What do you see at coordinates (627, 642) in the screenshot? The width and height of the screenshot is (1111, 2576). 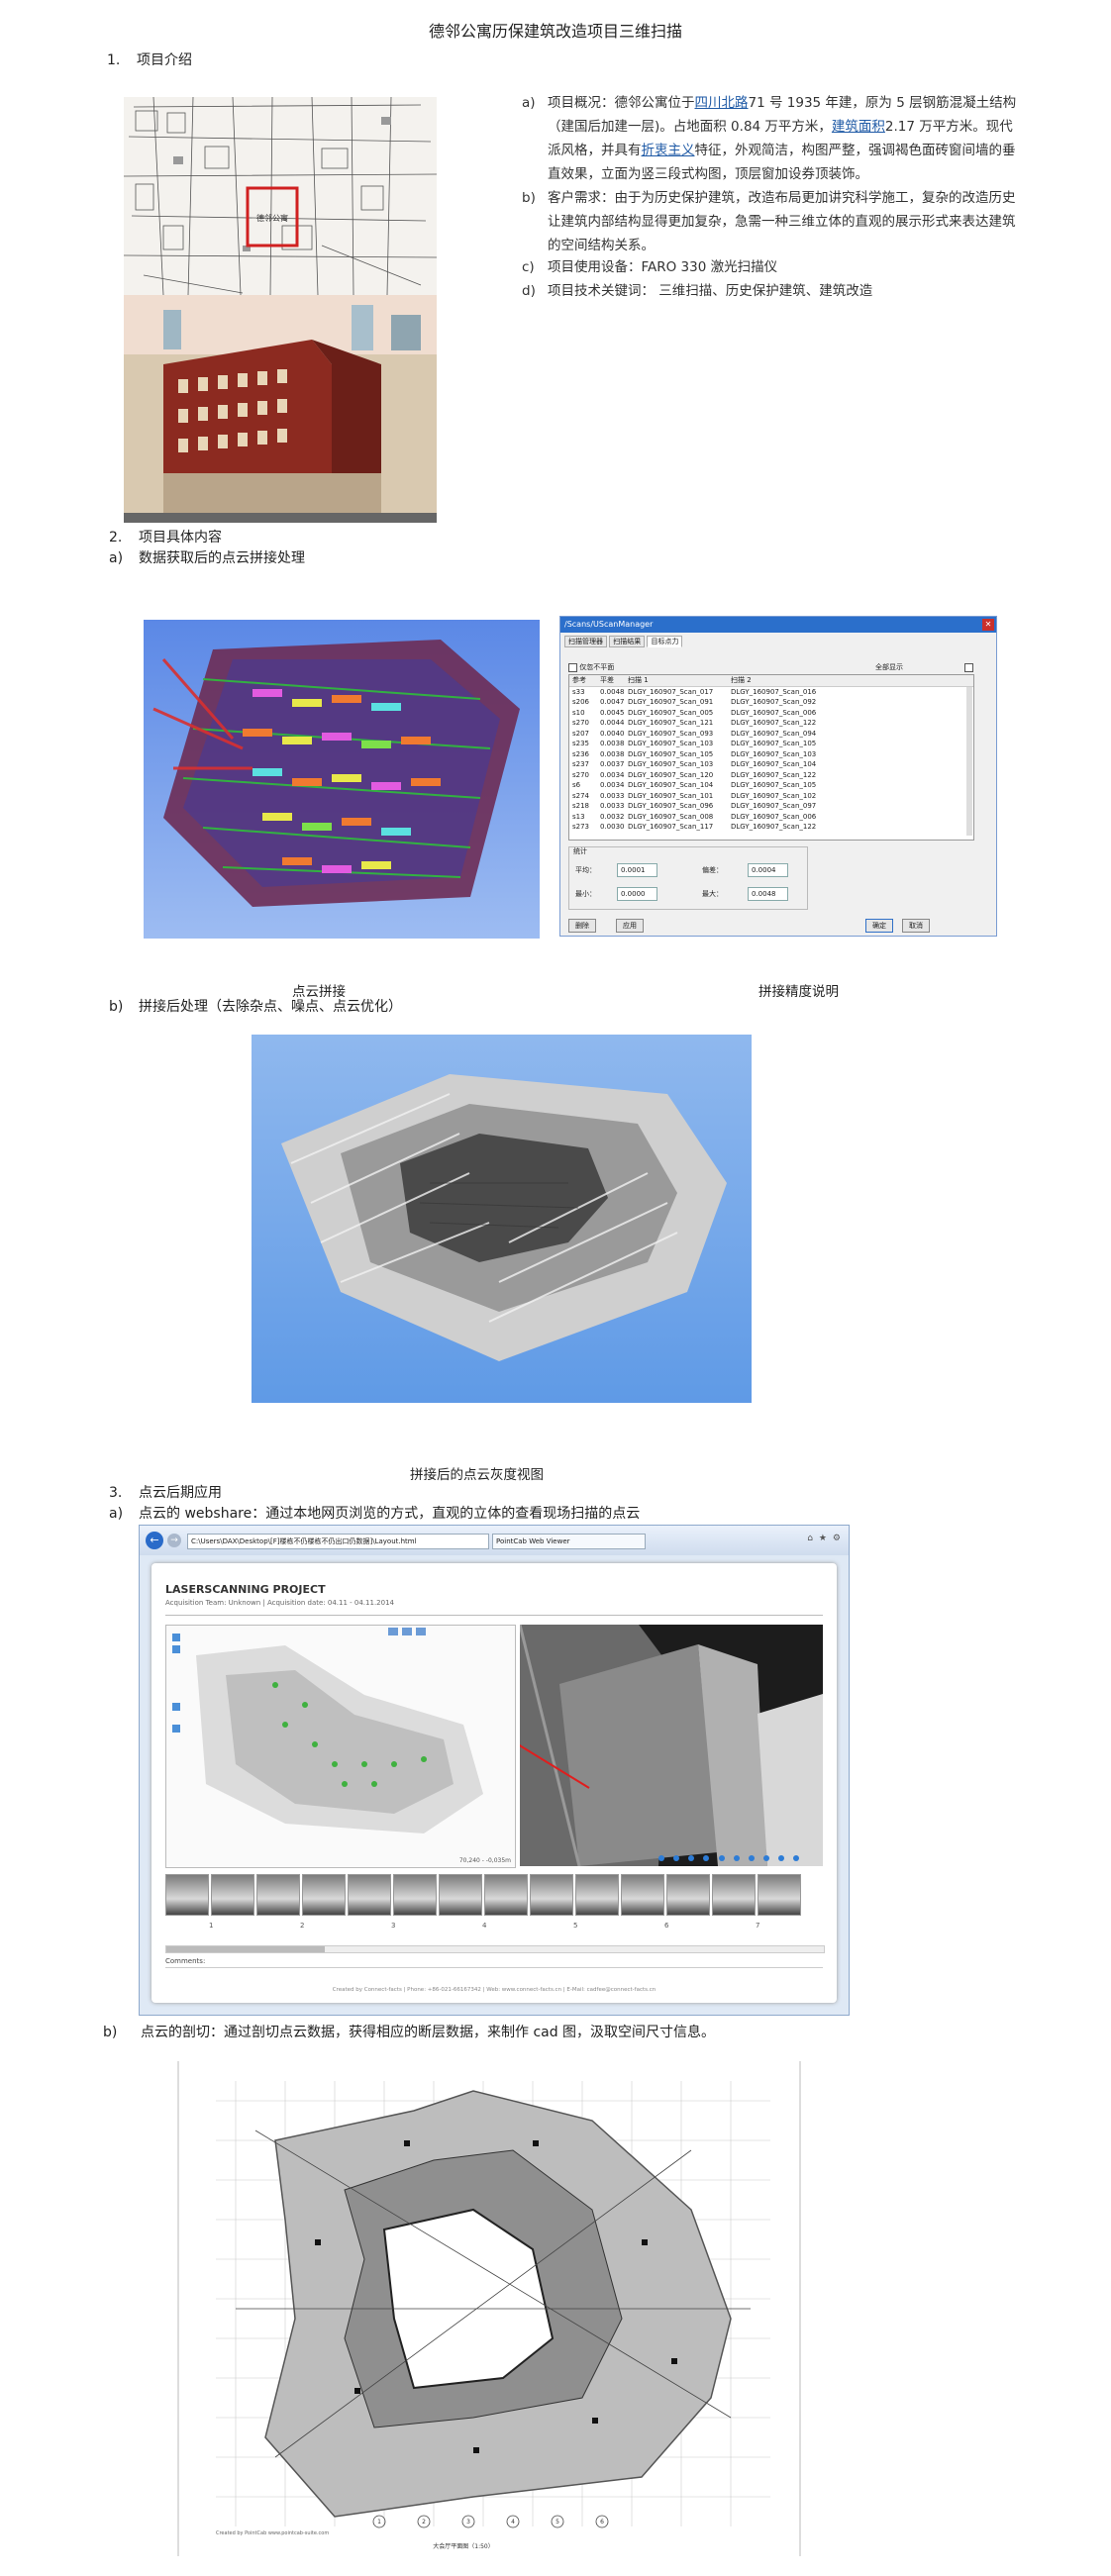 I see `tab-scan-results: 扫描结果` at bounding box center [627, 642].